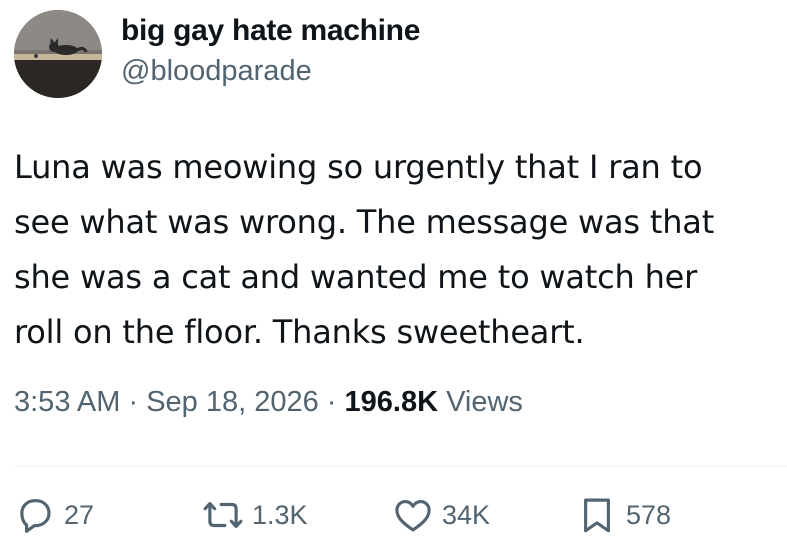  Describe the element at coordinates (270, 71) in the screenshot. I see `author-handle: @bloodparade` at that location.